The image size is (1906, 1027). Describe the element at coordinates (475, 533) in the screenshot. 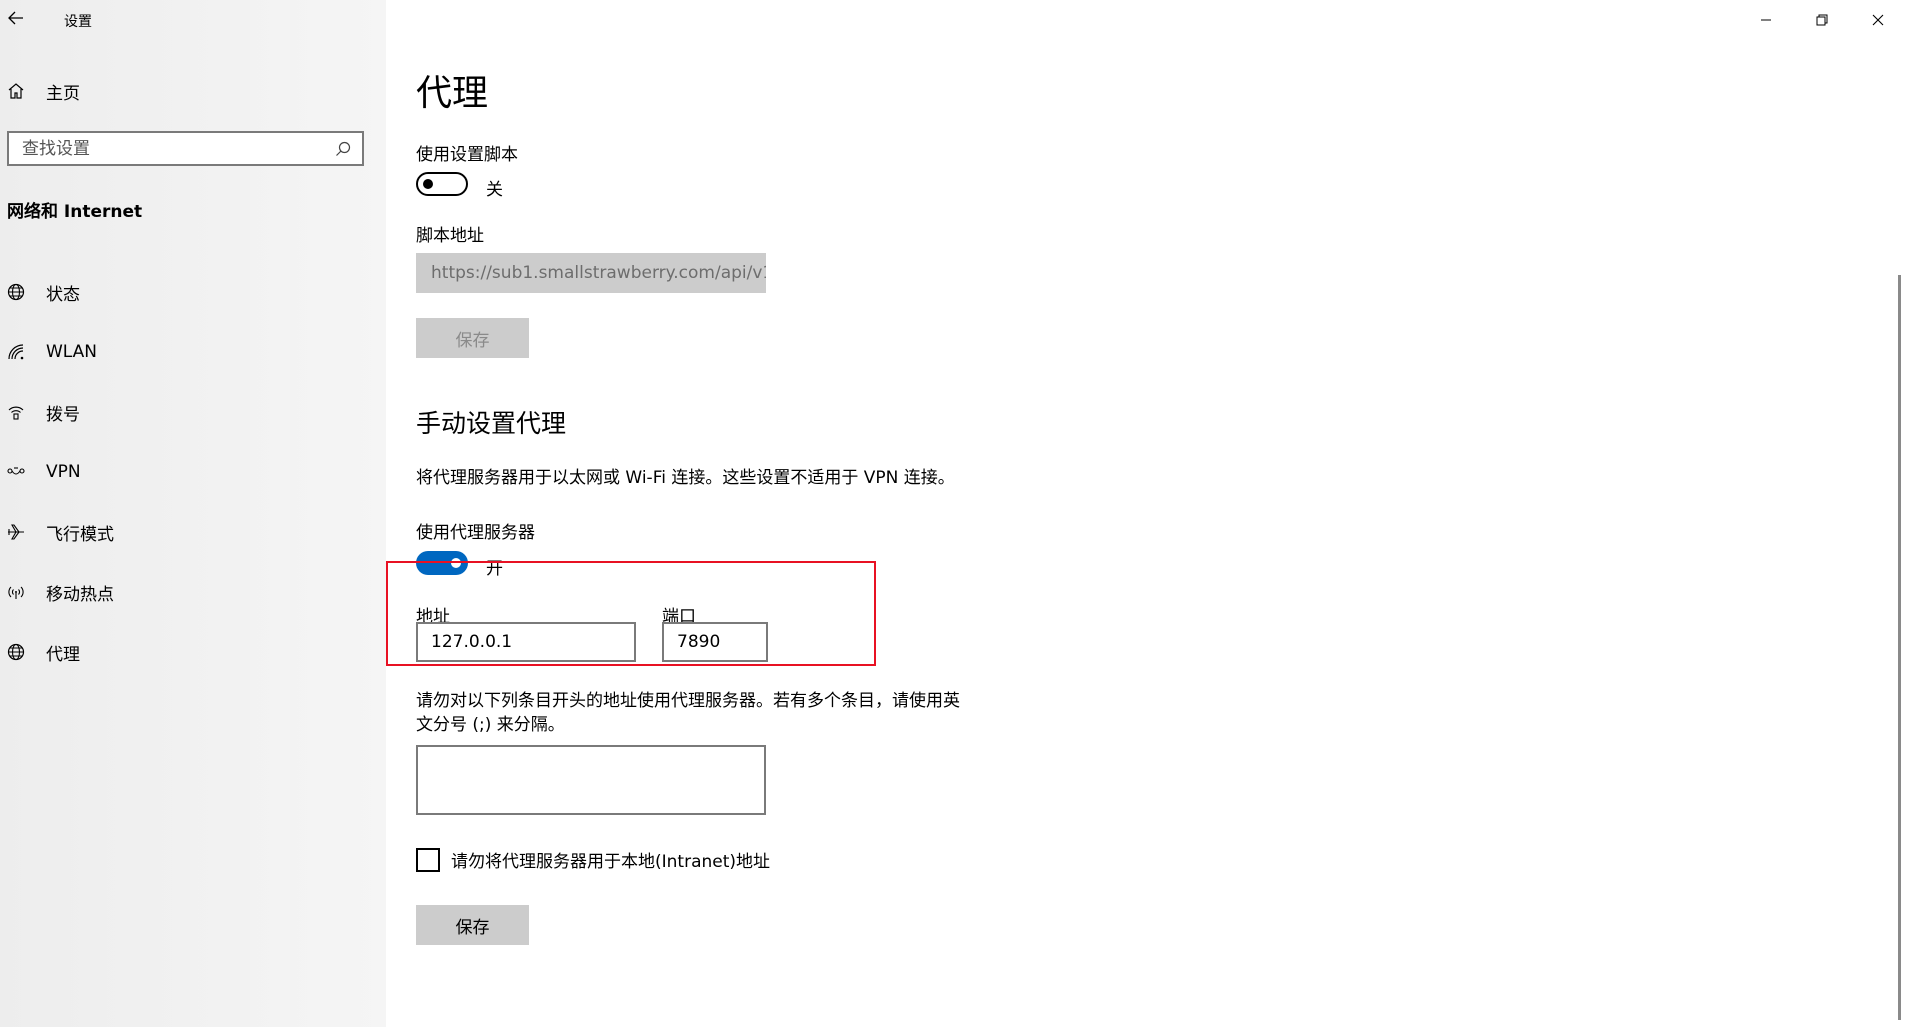

I see `use-proxy-server-label: 使用代理服务器` at that location.